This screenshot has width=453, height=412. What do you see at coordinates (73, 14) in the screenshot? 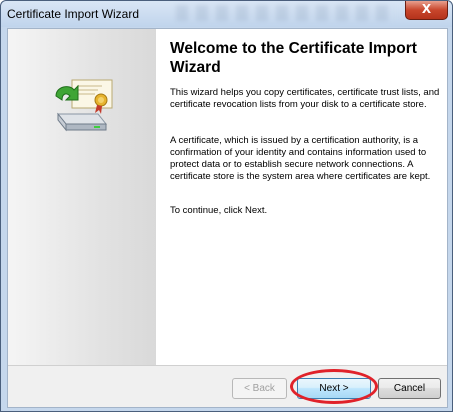
I see `window-title: Certificate Import Wizard` at bounding box center [73, 14].